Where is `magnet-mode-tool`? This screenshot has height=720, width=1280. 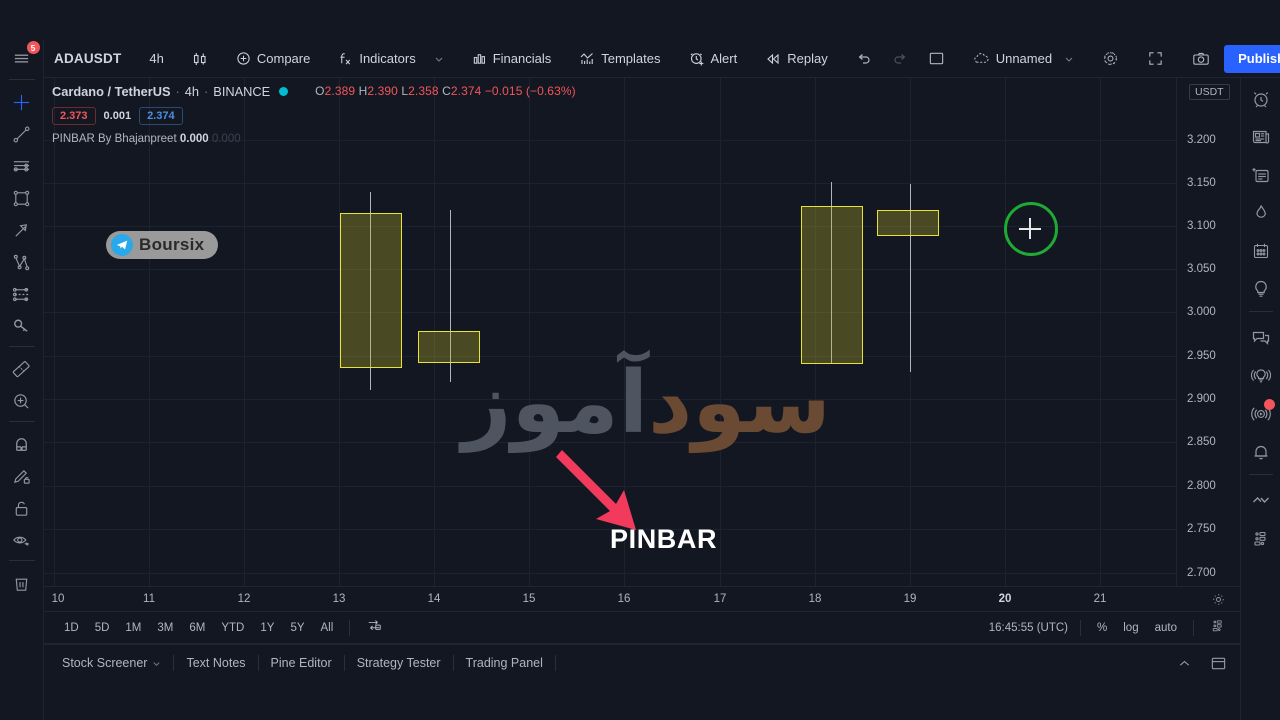 magnet-mode-tool is located at coordinates (22, 444).